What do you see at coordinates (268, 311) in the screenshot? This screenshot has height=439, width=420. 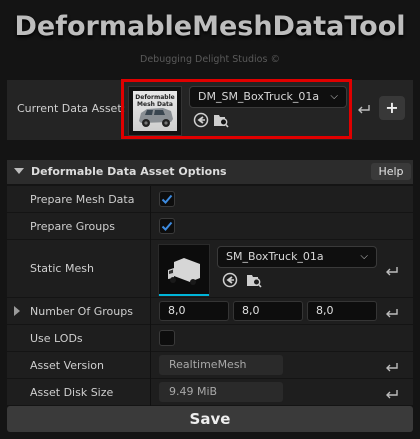 I see `groups-field-y: 8,0` at bounding box center [268, 311].